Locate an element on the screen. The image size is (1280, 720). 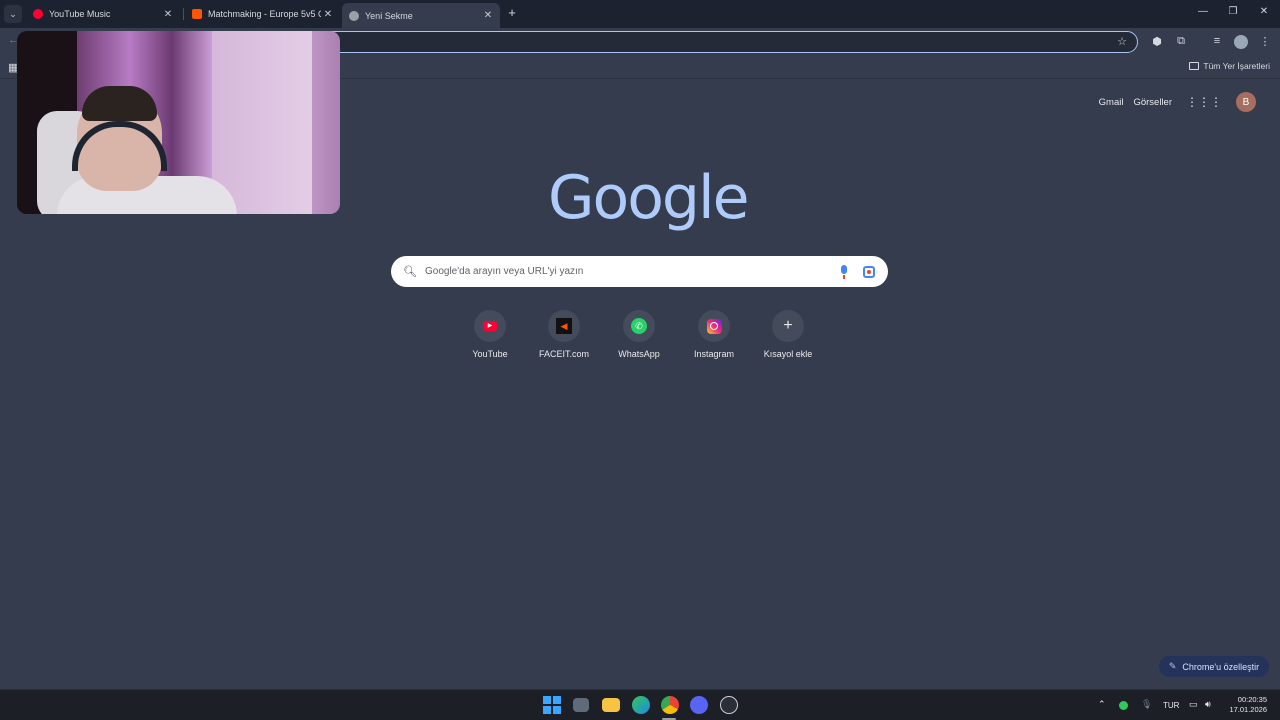
voice-search-icon is located at coordinates (844, 271).